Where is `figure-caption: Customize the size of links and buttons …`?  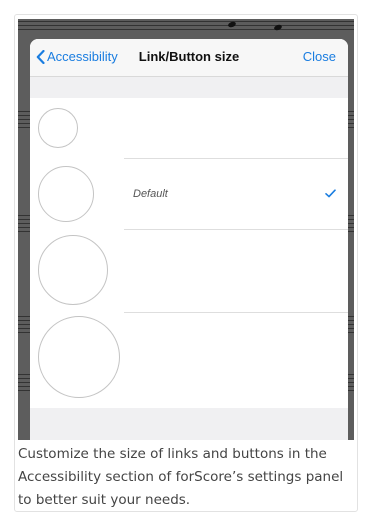 figure-caption: Customize the size of links and buttons … is located at coordinates (181, 477).